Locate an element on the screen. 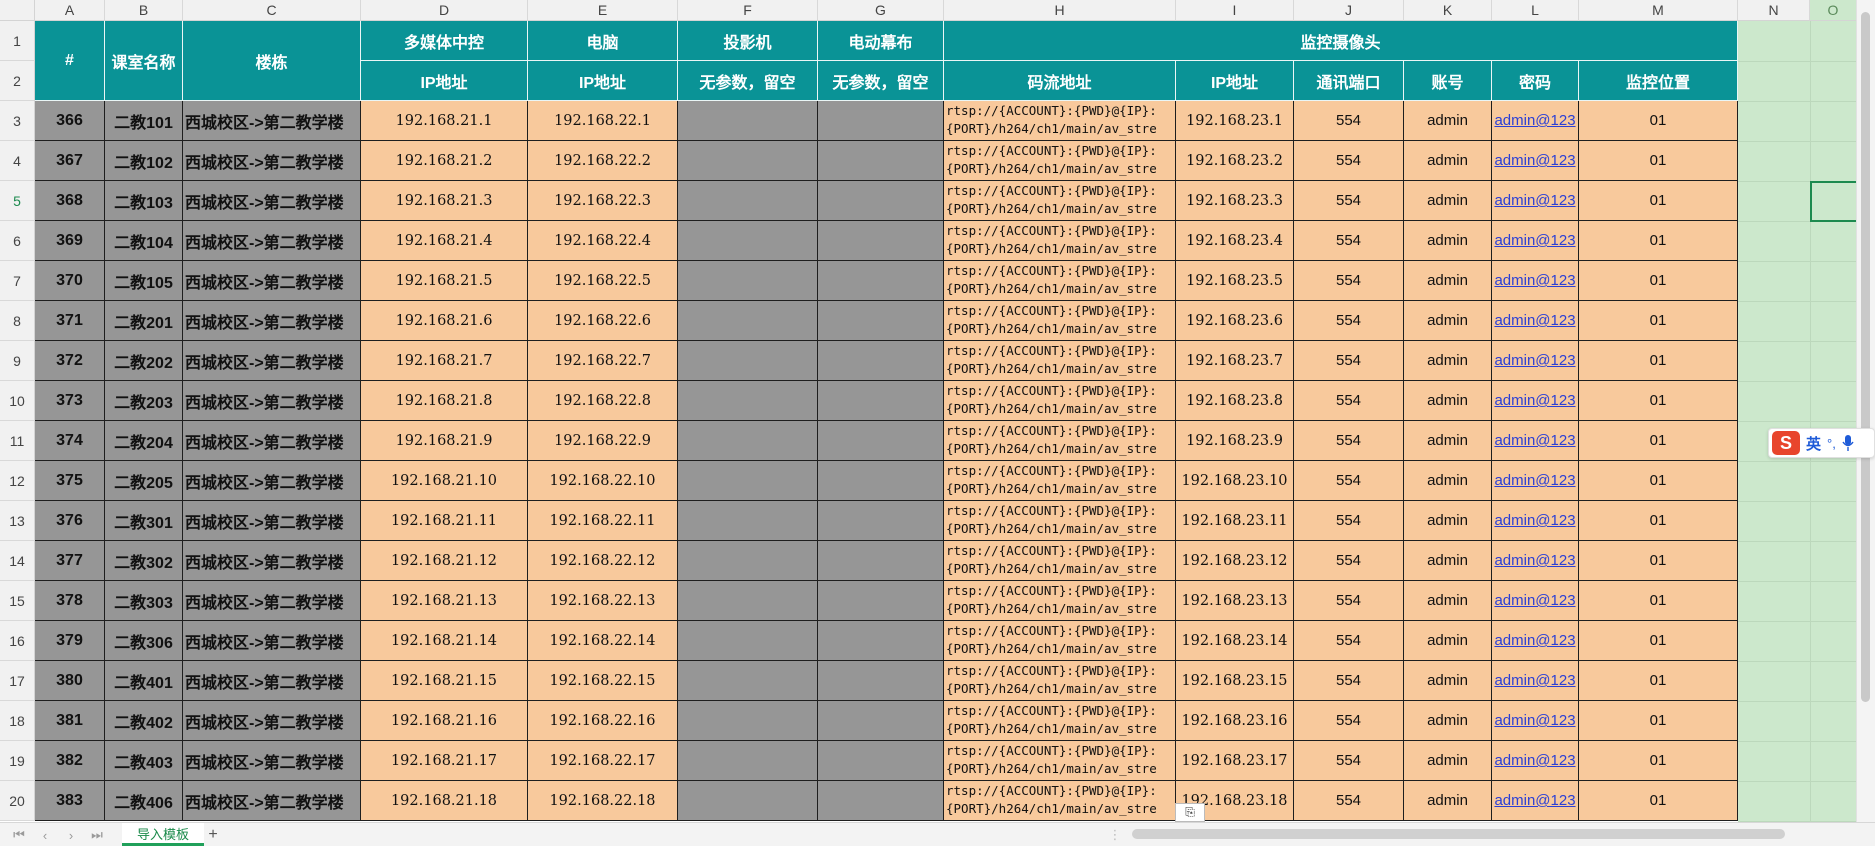  cell-room-name: 二教103 is located at coordinates (144, 201).